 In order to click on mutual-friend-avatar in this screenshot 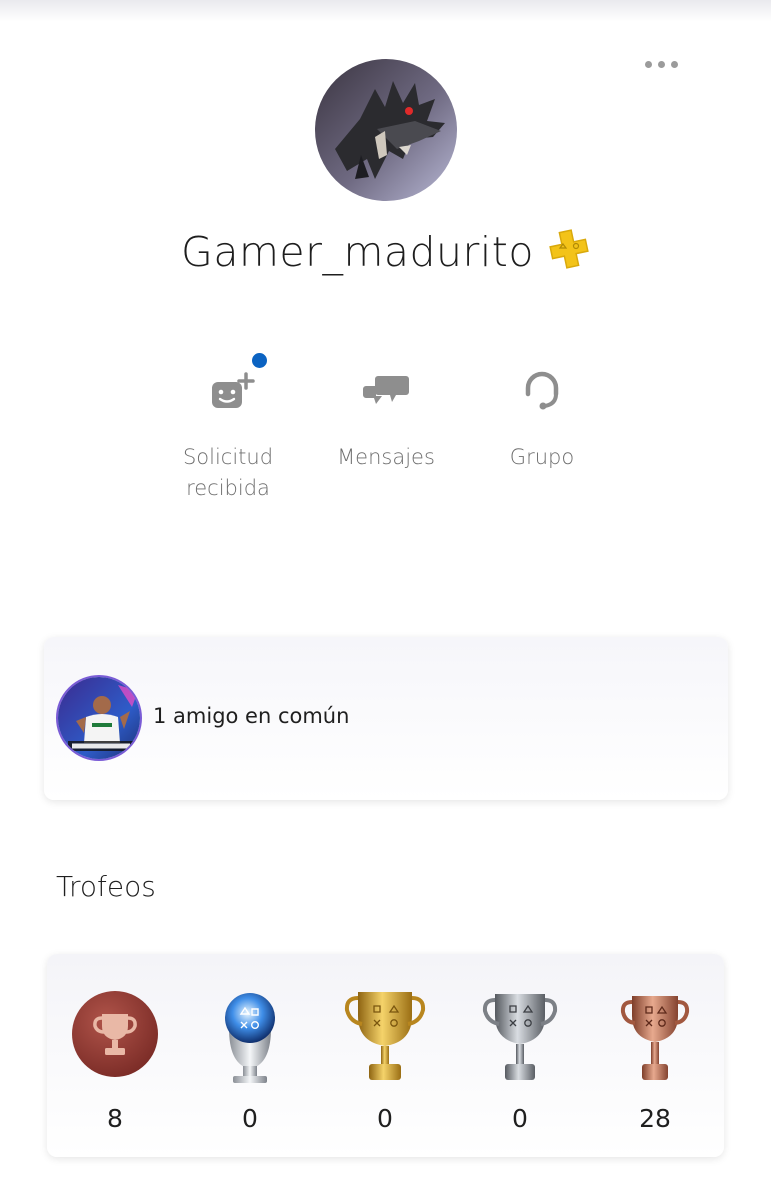, I will do `click(99, 718)`.